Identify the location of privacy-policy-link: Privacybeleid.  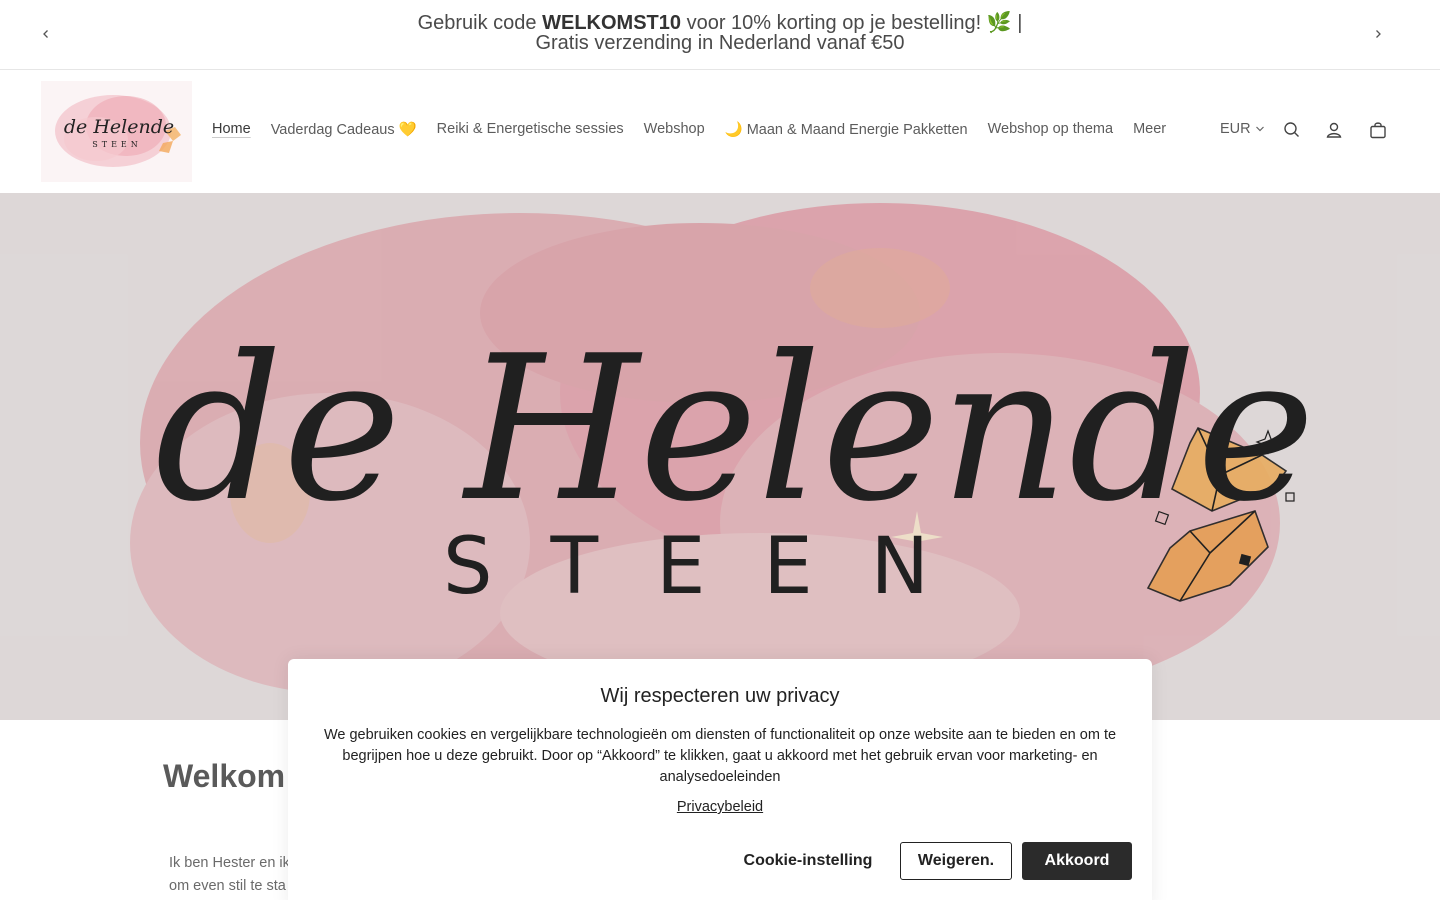
(720, 807).